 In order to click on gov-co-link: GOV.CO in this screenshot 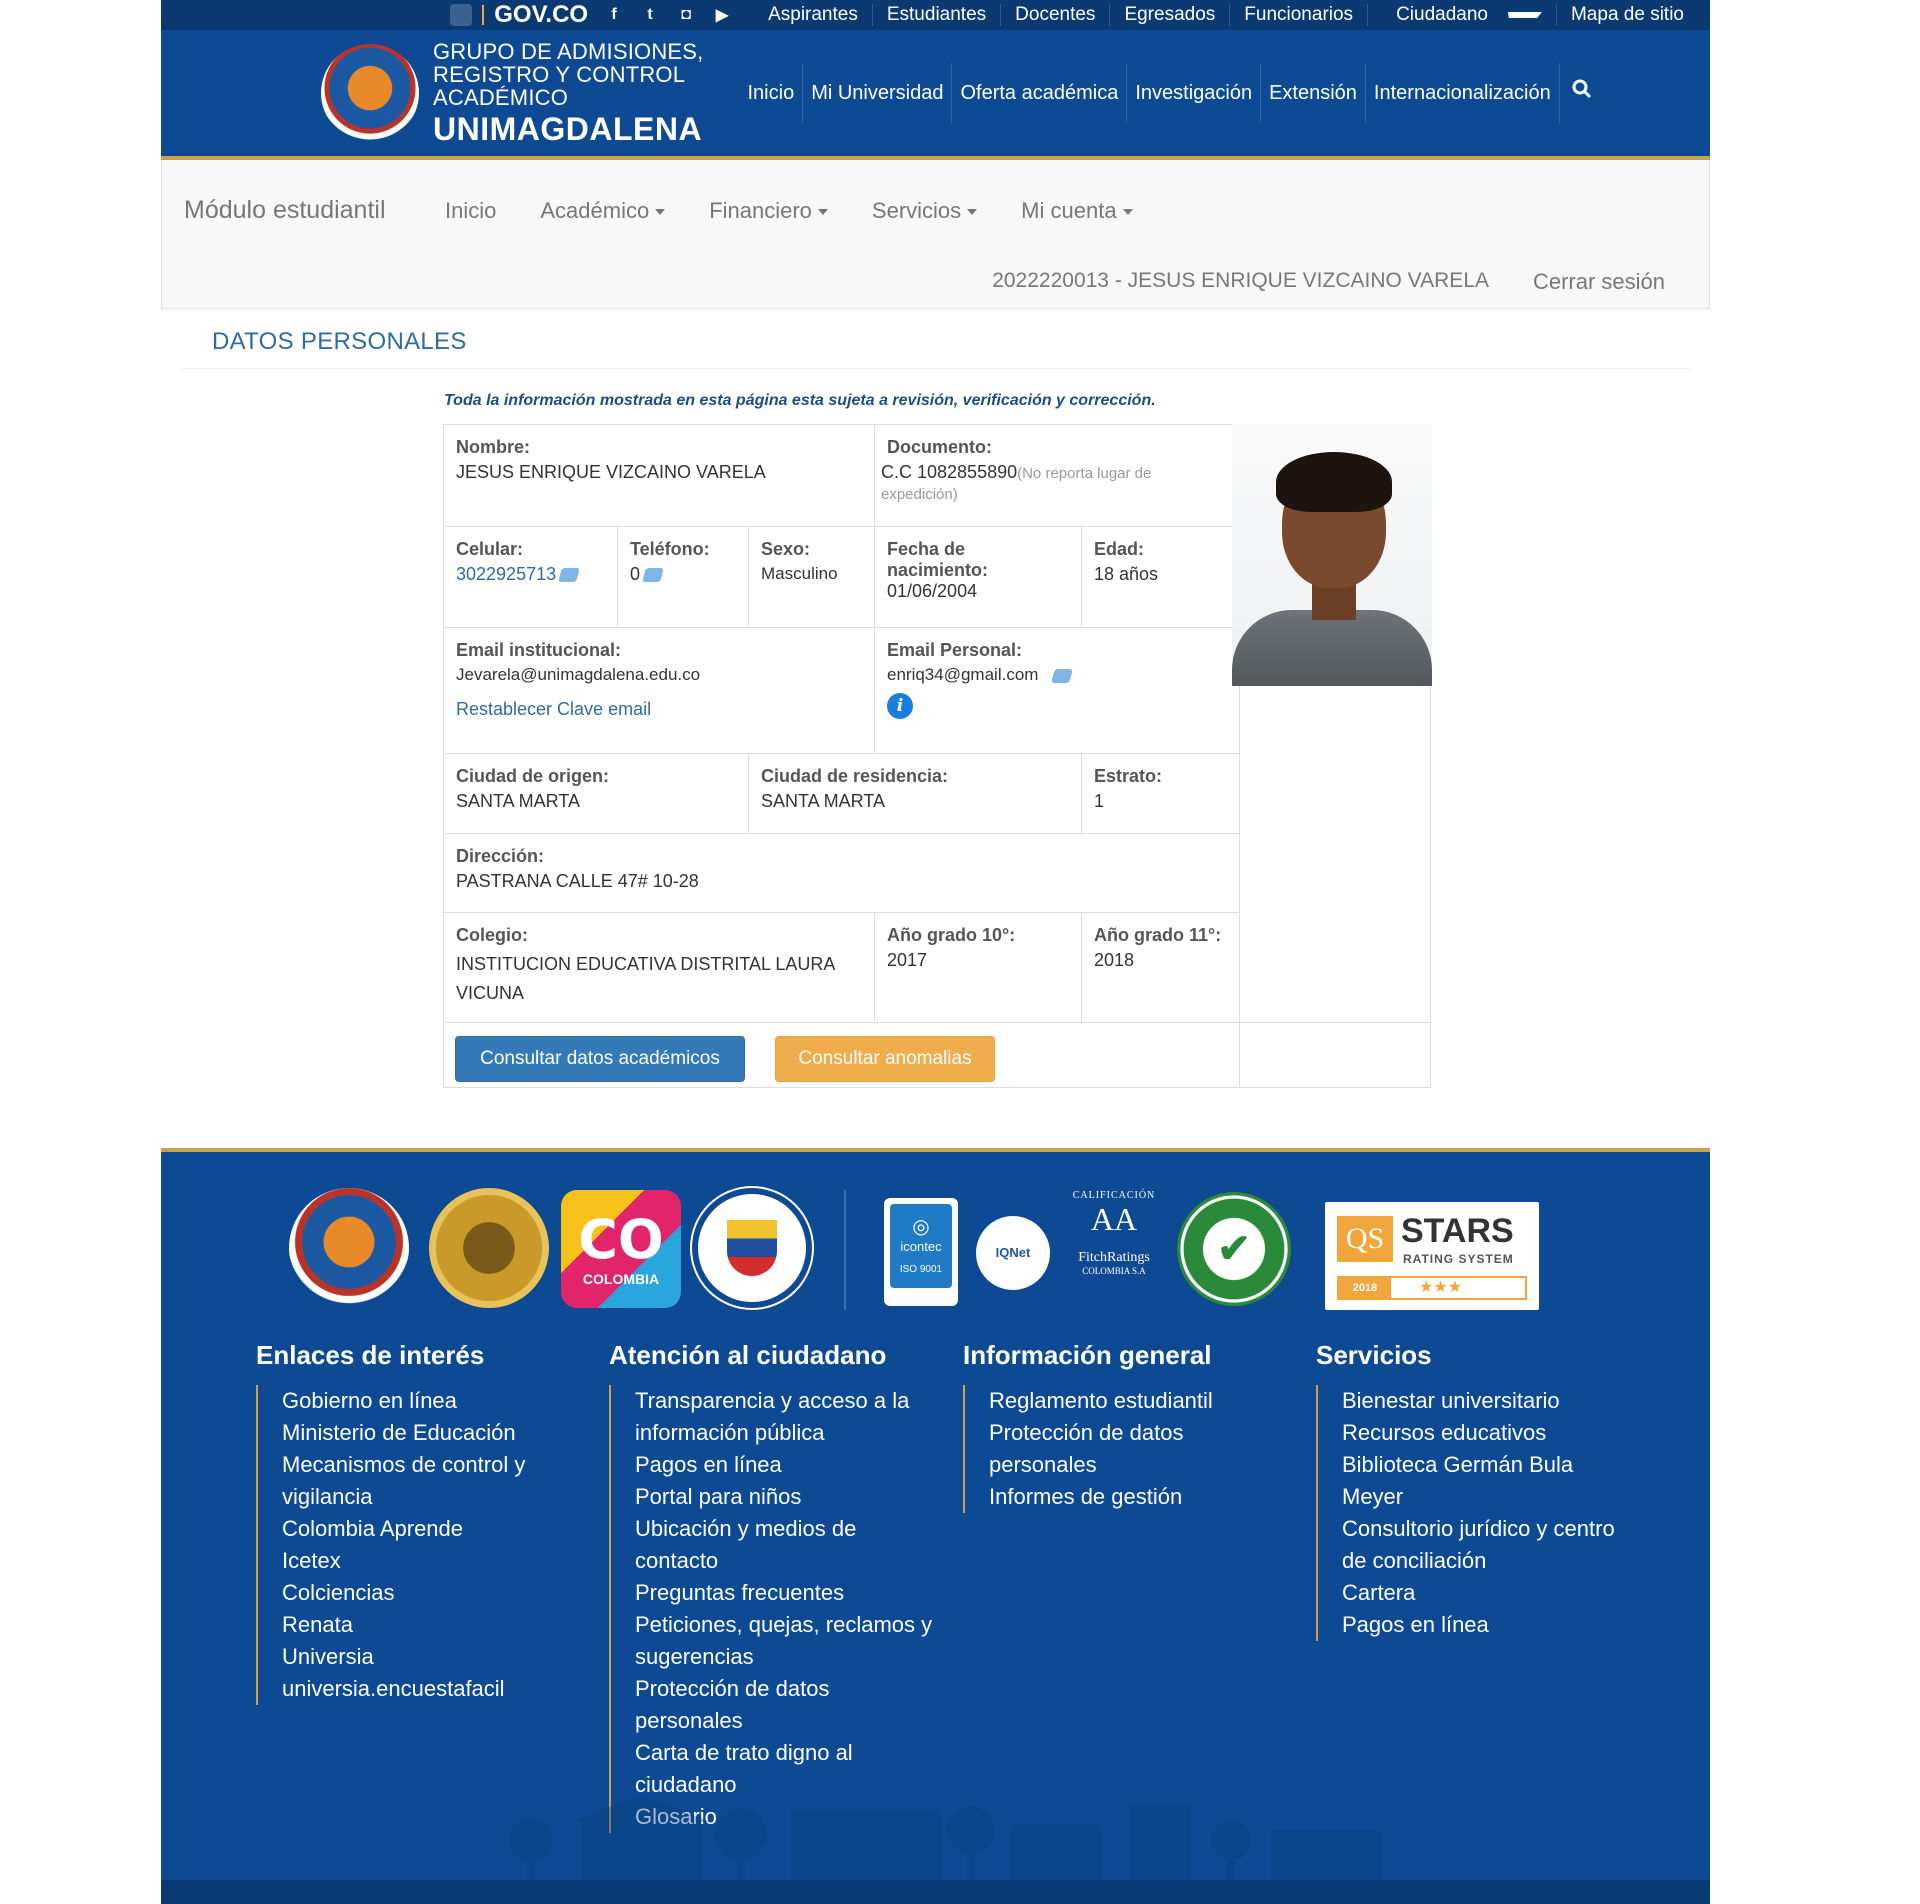, I will do `click(519, 15)`.